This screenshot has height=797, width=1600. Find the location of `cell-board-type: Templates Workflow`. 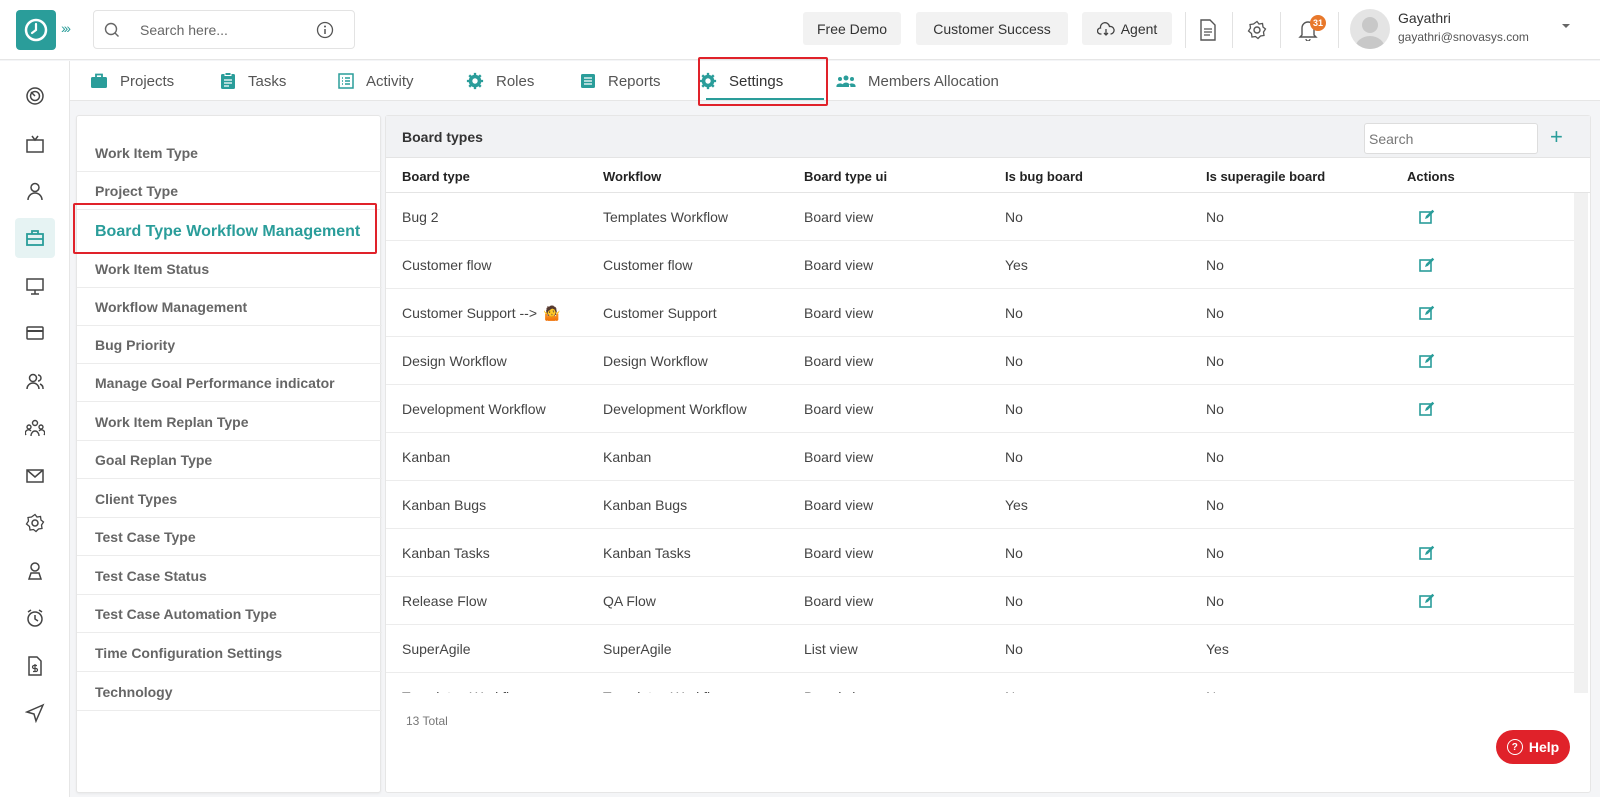

cell-board-type: Templates Workflow is located at coordinates (464, 691).